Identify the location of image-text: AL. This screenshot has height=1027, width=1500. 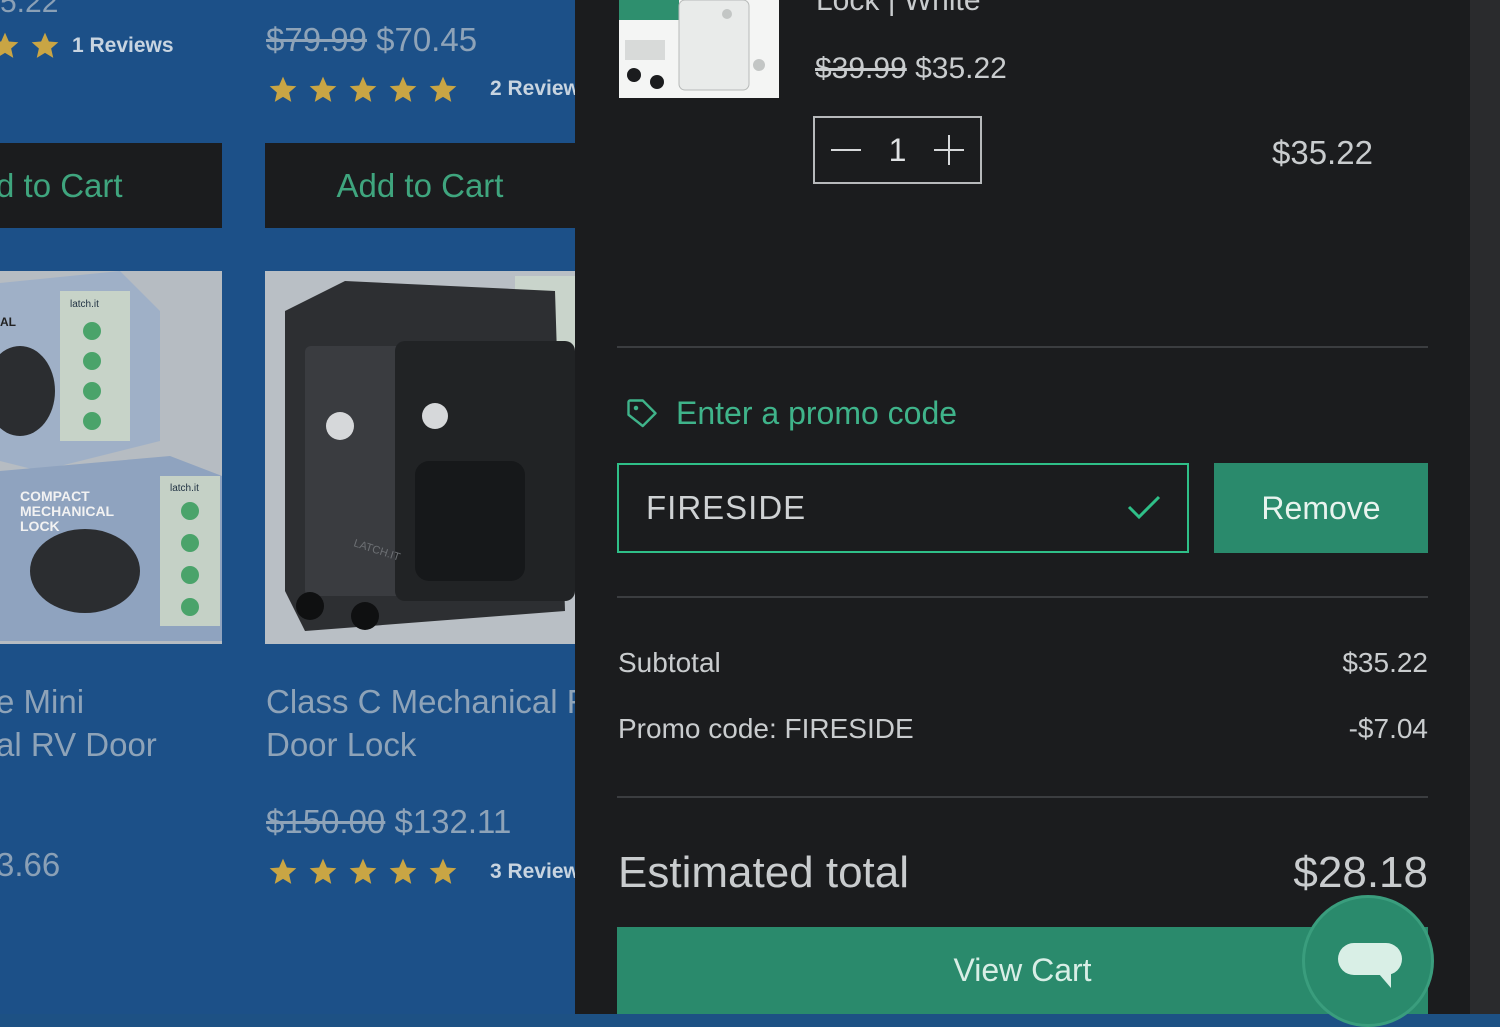
(8, 322).